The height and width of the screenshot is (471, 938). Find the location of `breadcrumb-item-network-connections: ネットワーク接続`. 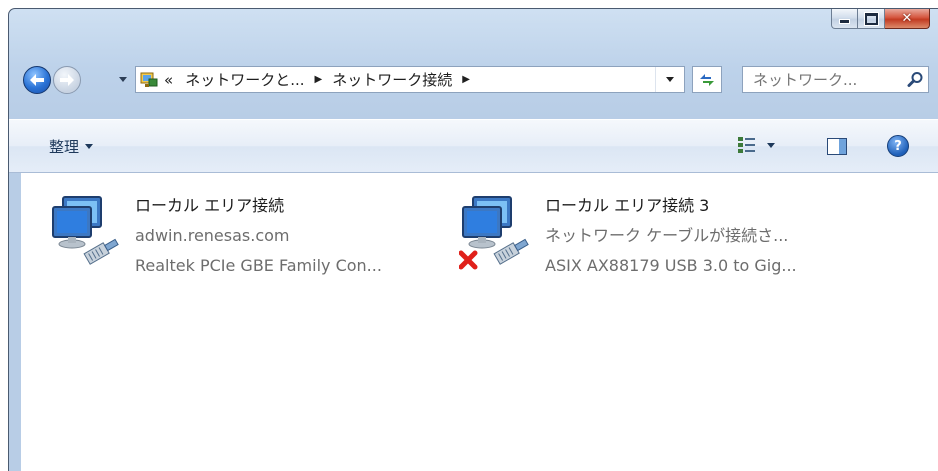

breadcrumb-item-network-connections: ネットワーク接続 is located at coordinates (392, 79).